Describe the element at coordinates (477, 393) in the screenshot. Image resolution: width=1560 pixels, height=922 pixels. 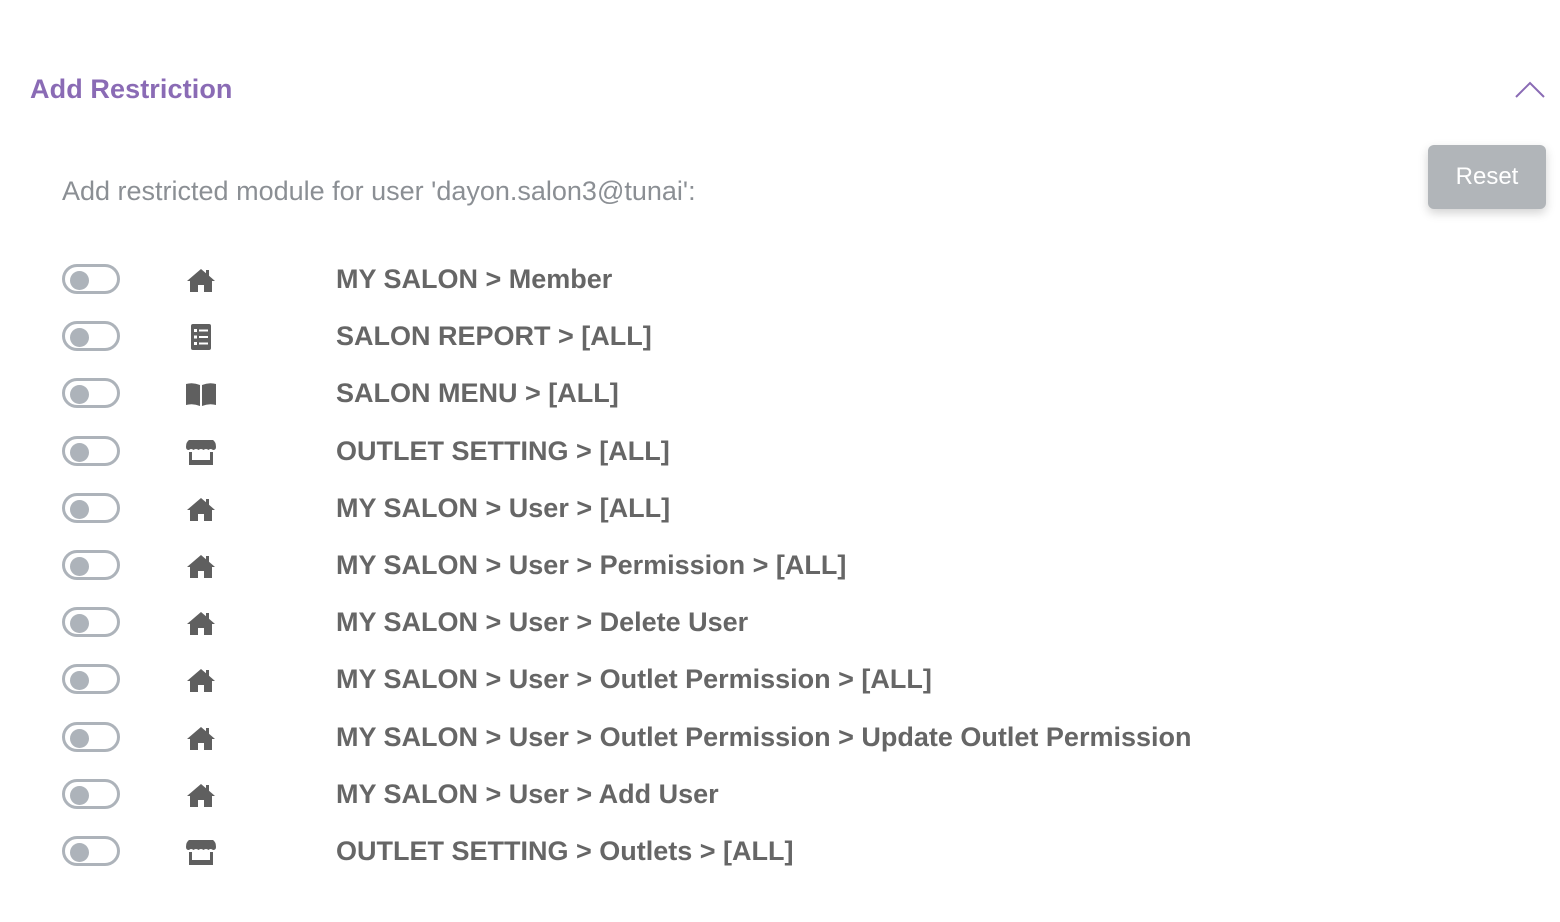
I see `restriction-label: SALON MENU > [ALL]` at that location.